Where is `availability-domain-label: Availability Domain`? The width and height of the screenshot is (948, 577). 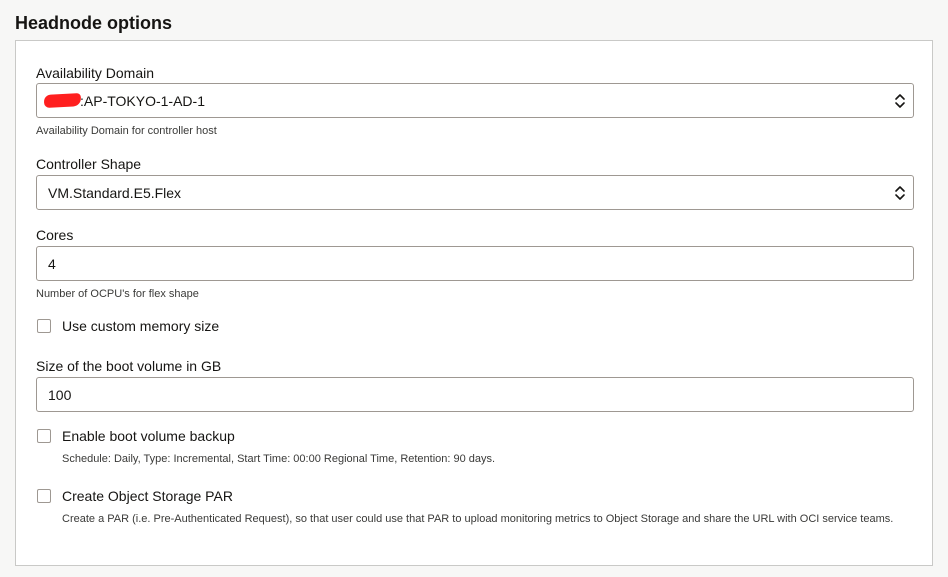
availability-domain-label: Availability Domain is located at coordinates (95, 73).